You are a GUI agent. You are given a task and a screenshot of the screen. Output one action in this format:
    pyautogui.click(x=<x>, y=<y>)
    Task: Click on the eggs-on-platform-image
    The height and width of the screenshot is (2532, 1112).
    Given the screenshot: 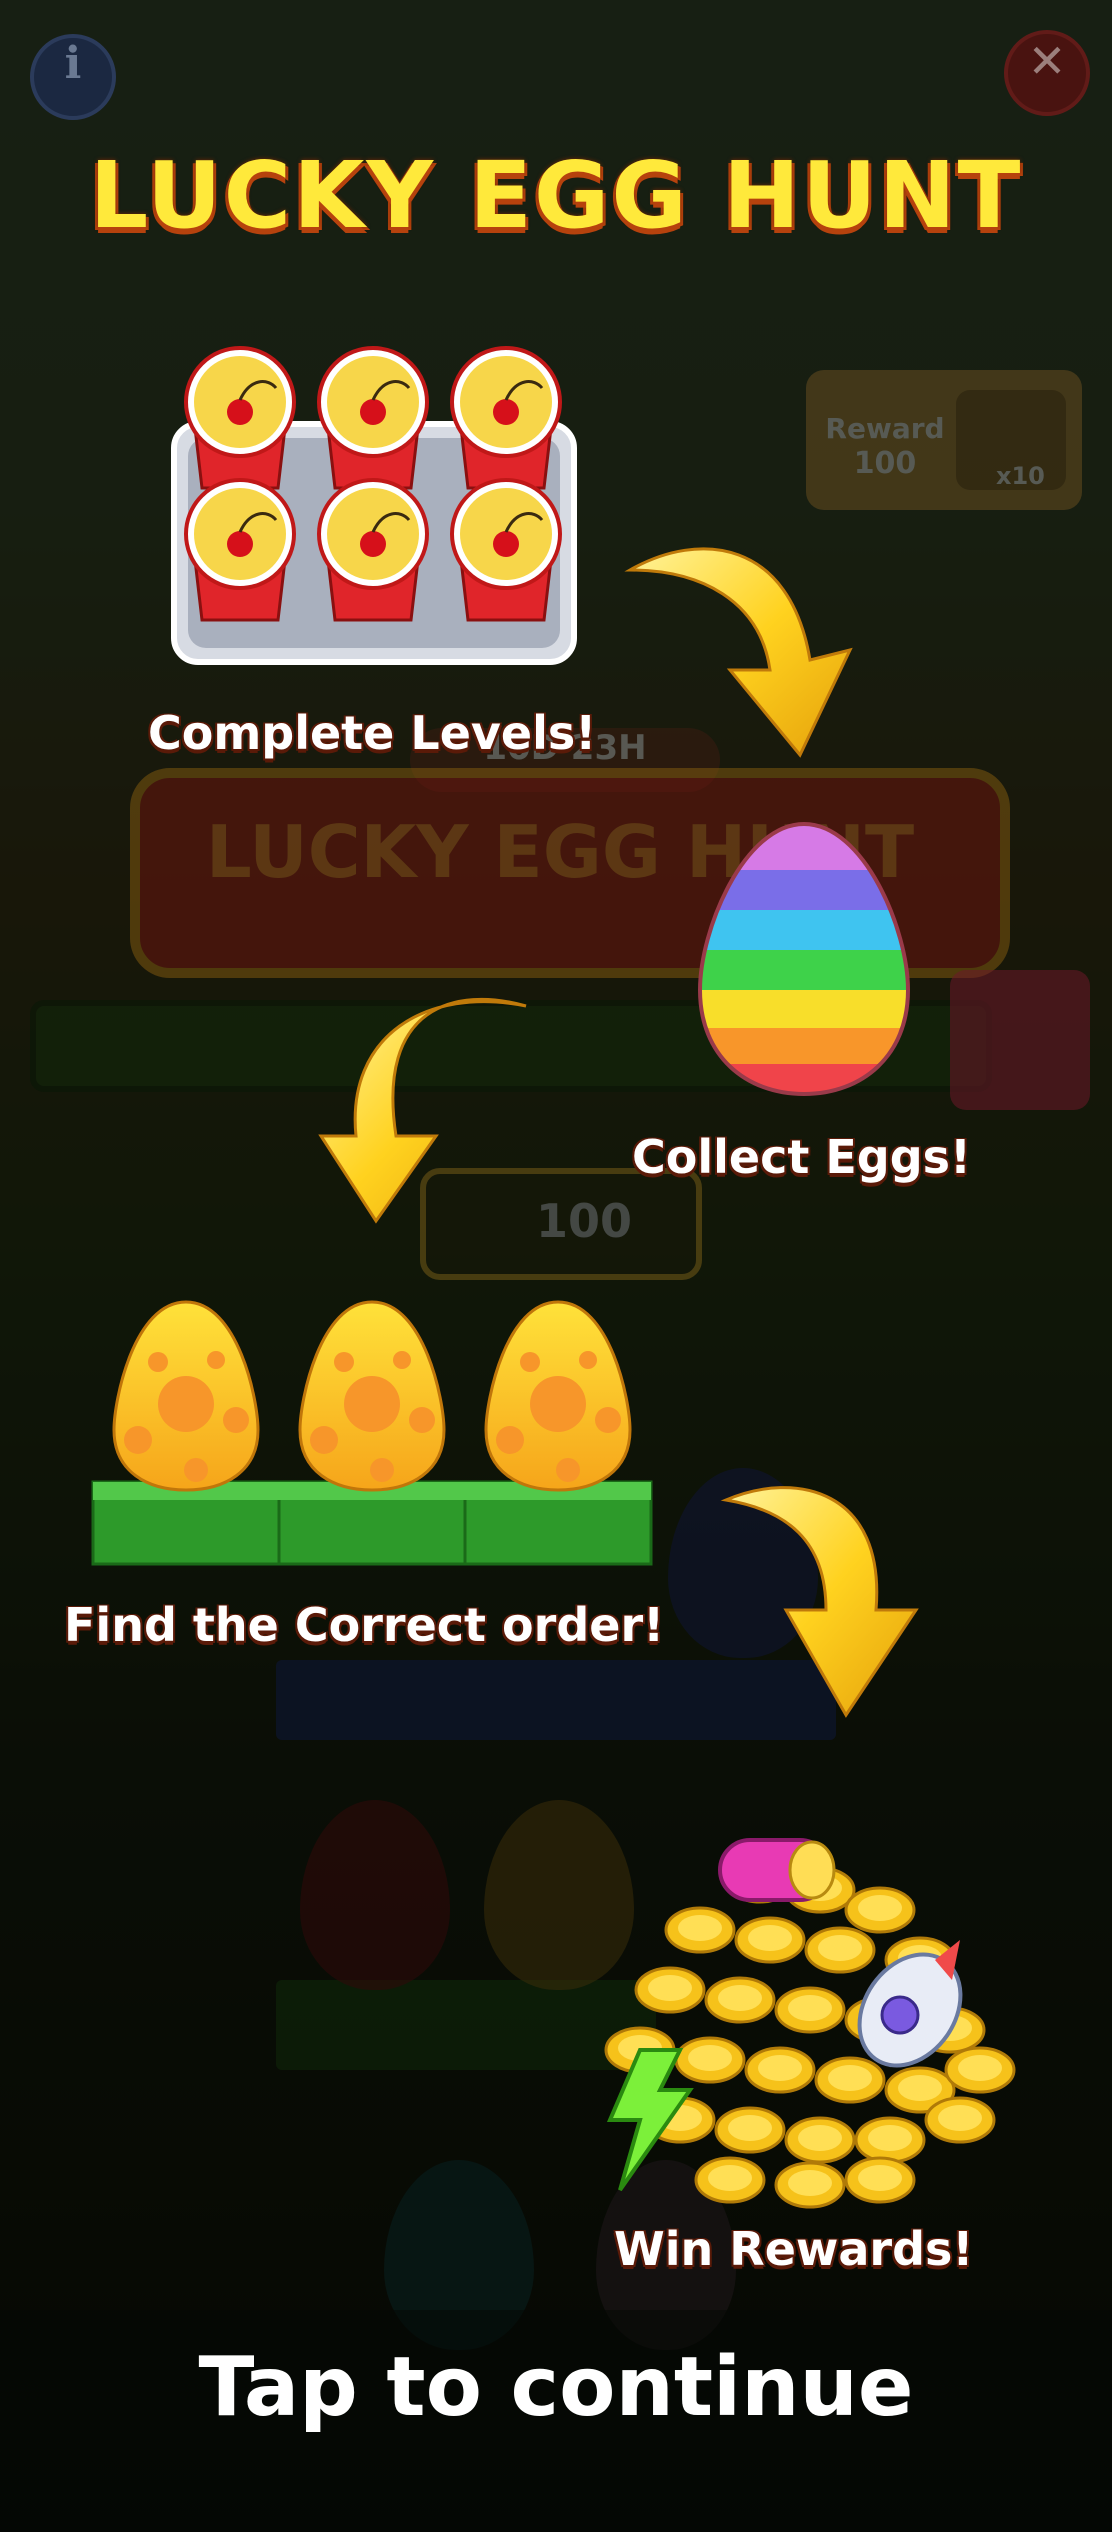 What is the action you would take?
    pyautogui.click(x=372, y=1433)
    